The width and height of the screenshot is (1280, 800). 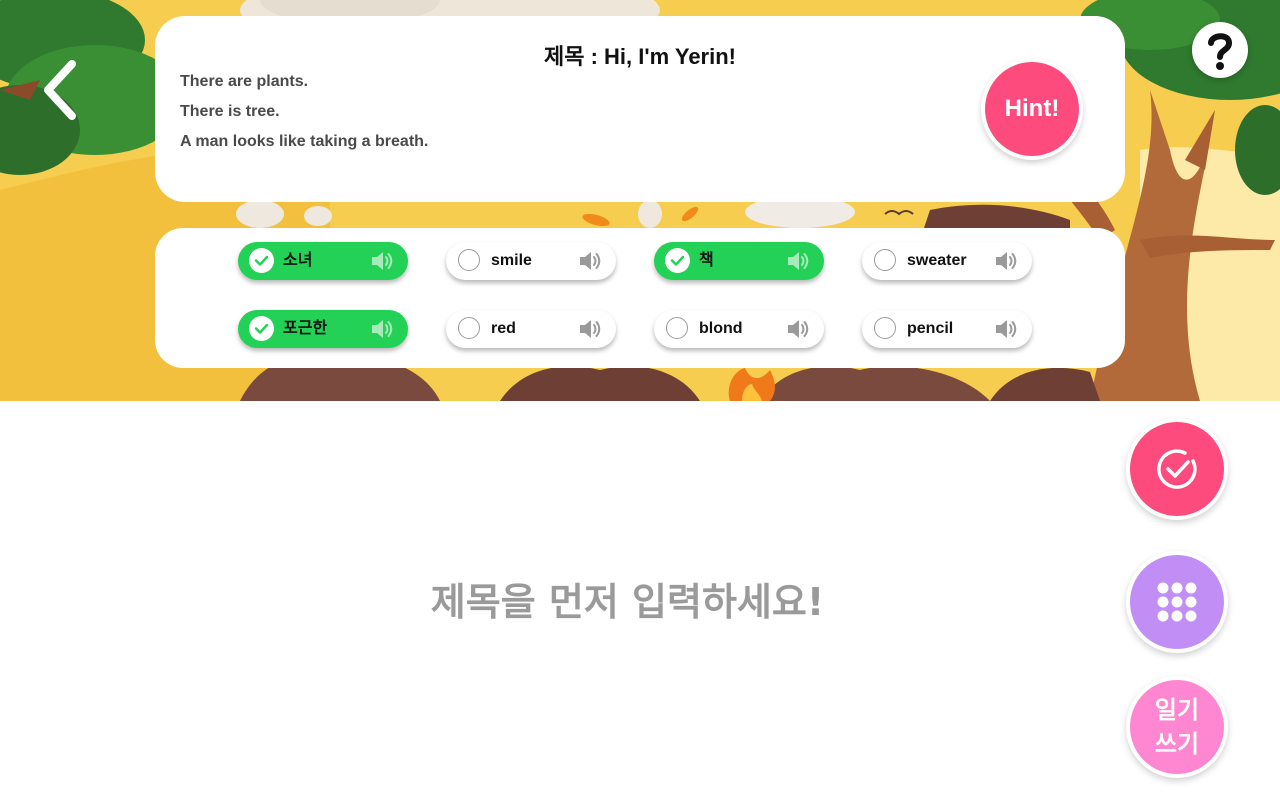 What do you see at coordinates (639, 56) in the screenshot?
I see `diary-title: 제목 : Hi, I'm Yerin!` at bounding box center [639, 56].